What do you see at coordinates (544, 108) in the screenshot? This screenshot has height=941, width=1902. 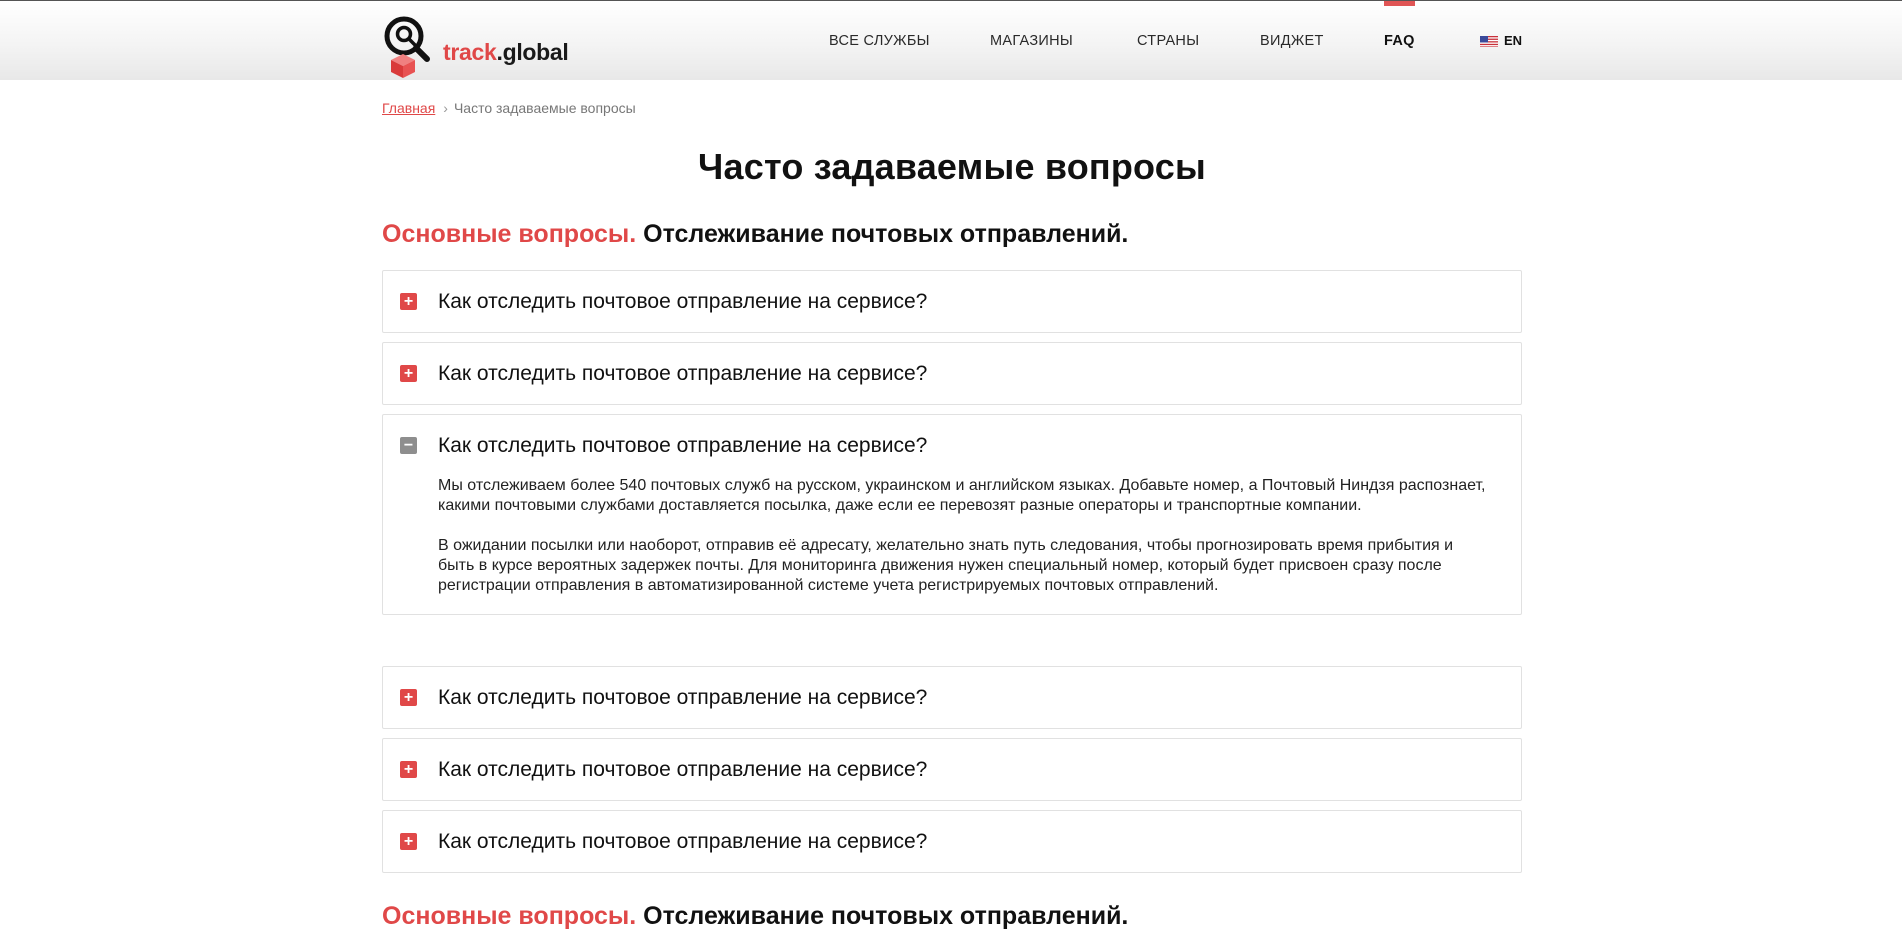 I see `breadcrumb-current: Часто задаваемые вопросы` at bounding box center [544, 108].